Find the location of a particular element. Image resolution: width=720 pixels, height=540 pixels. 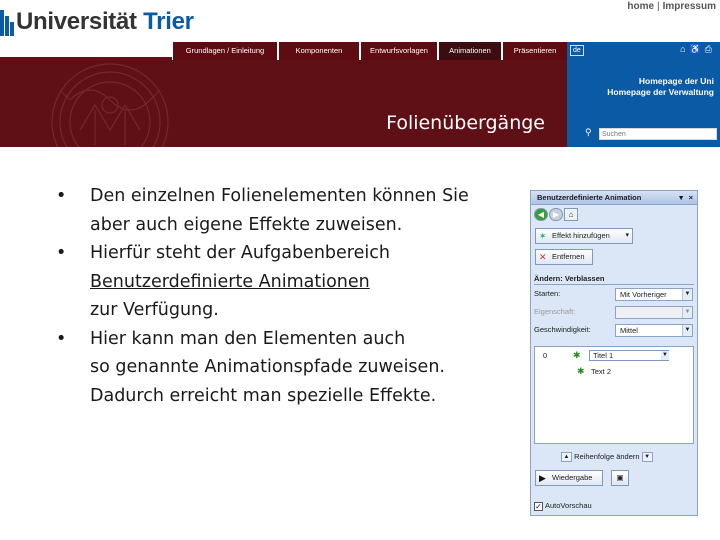

pane-title: Benutzerdefinierte Animation is located at coordinates (589, 197).